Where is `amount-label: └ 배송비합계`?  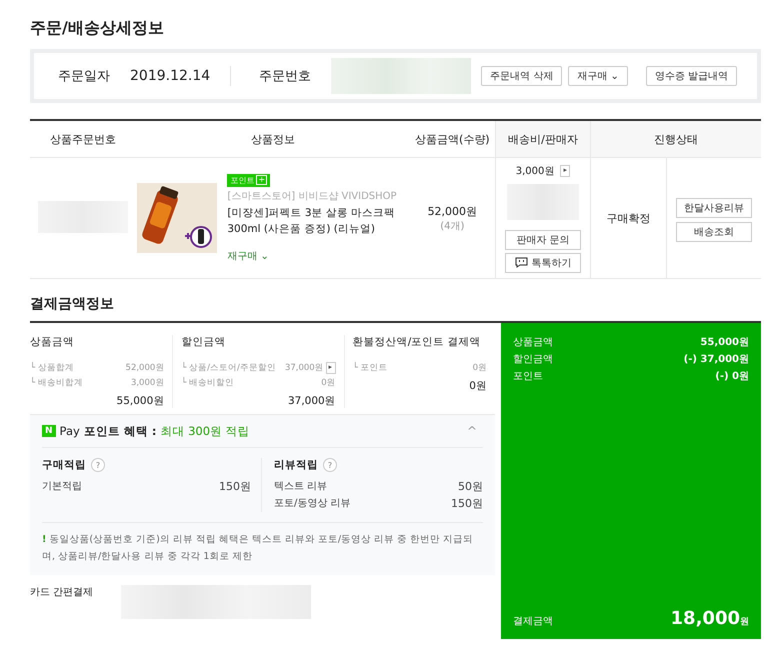 amount-label: └ 배송비합계 is located at coordinates (56, 383).